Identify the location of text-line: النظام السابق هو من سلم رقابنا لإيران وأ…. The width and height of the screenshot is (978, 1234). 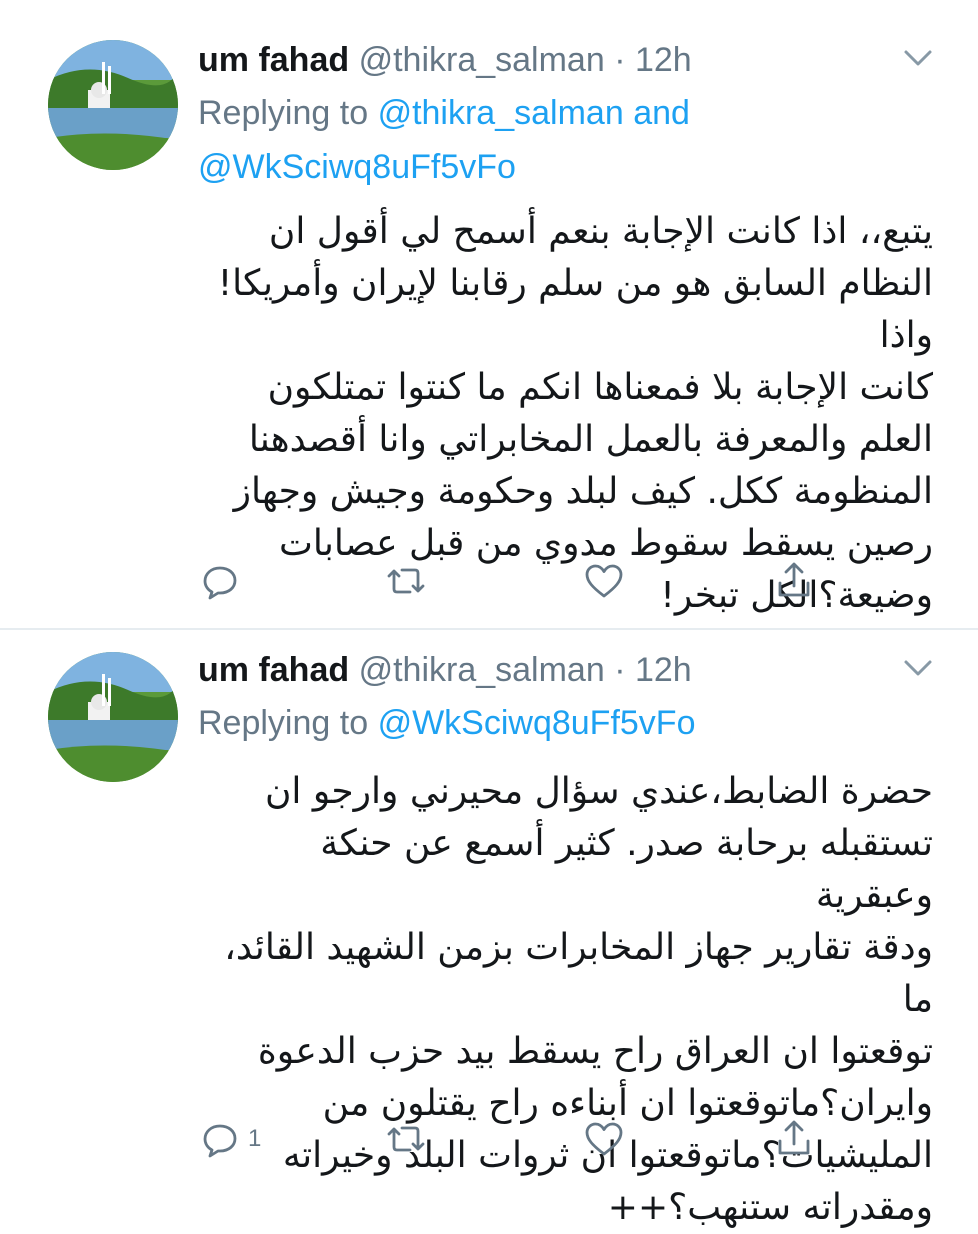
(575, 309).